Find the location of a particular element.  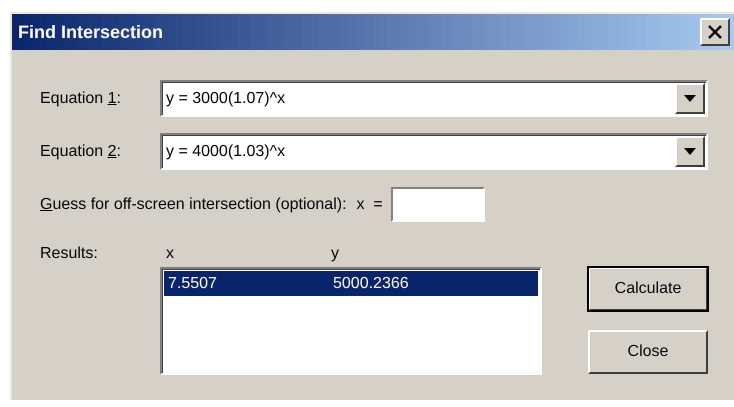

results-label: Results: is located at coordinates (69, 254).